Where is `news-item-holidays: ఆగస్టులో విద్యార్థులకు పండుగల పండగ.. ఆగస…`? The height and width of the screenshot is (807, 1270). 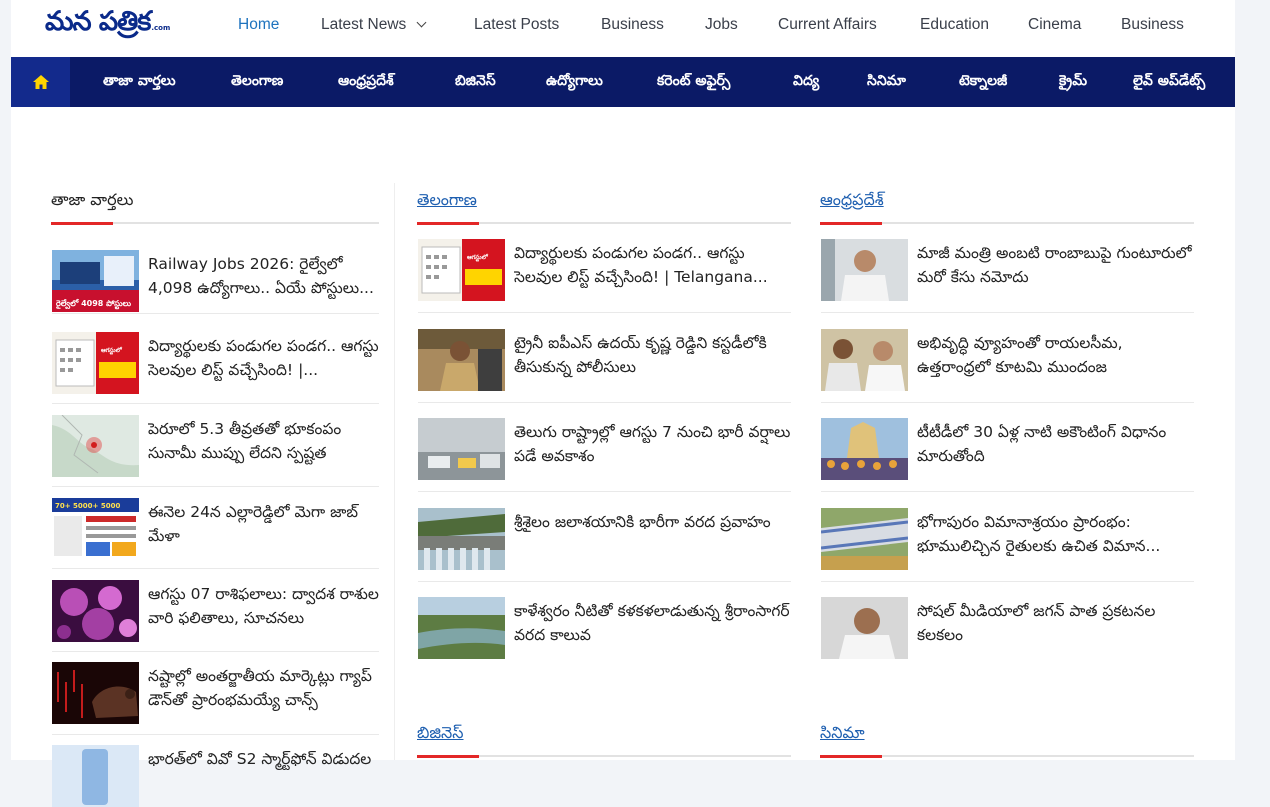 news-item-holidays: ఆగస్టులో విద్యార్థులకు పండుగల పండగ.. ఆగస… is located at coordinates (216, 363).